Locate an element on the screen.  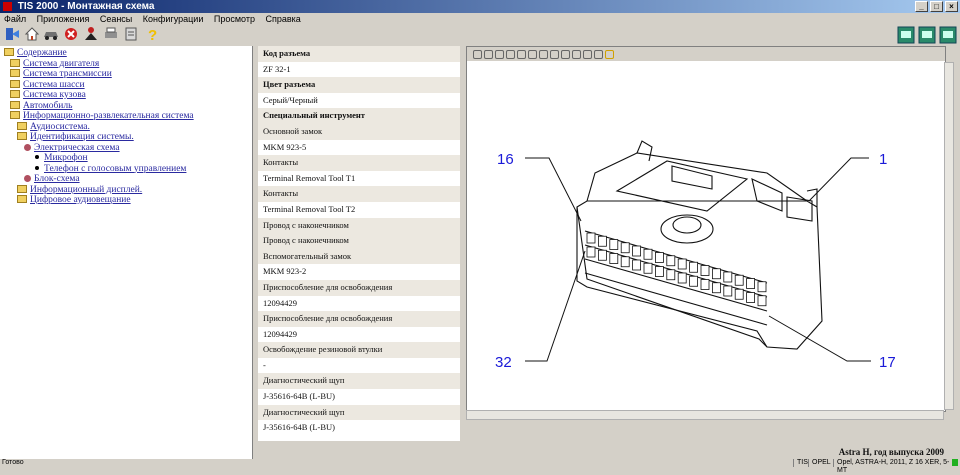
print-diagram-icon is located at coordinates (598, 54).